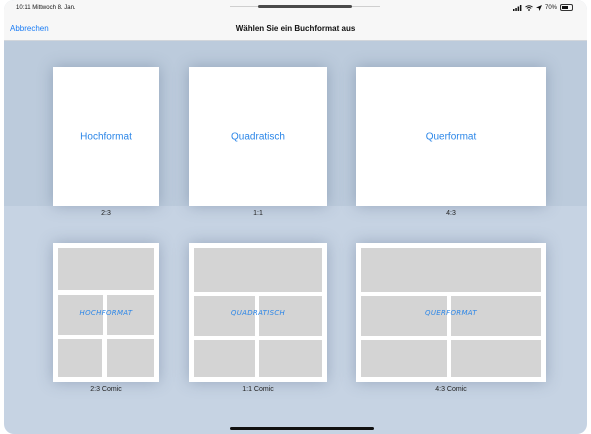 The width and height of the screenshot is (591, 434). I want to click on comic-card-landscape: QUERFORMAT, so click(451, 312).